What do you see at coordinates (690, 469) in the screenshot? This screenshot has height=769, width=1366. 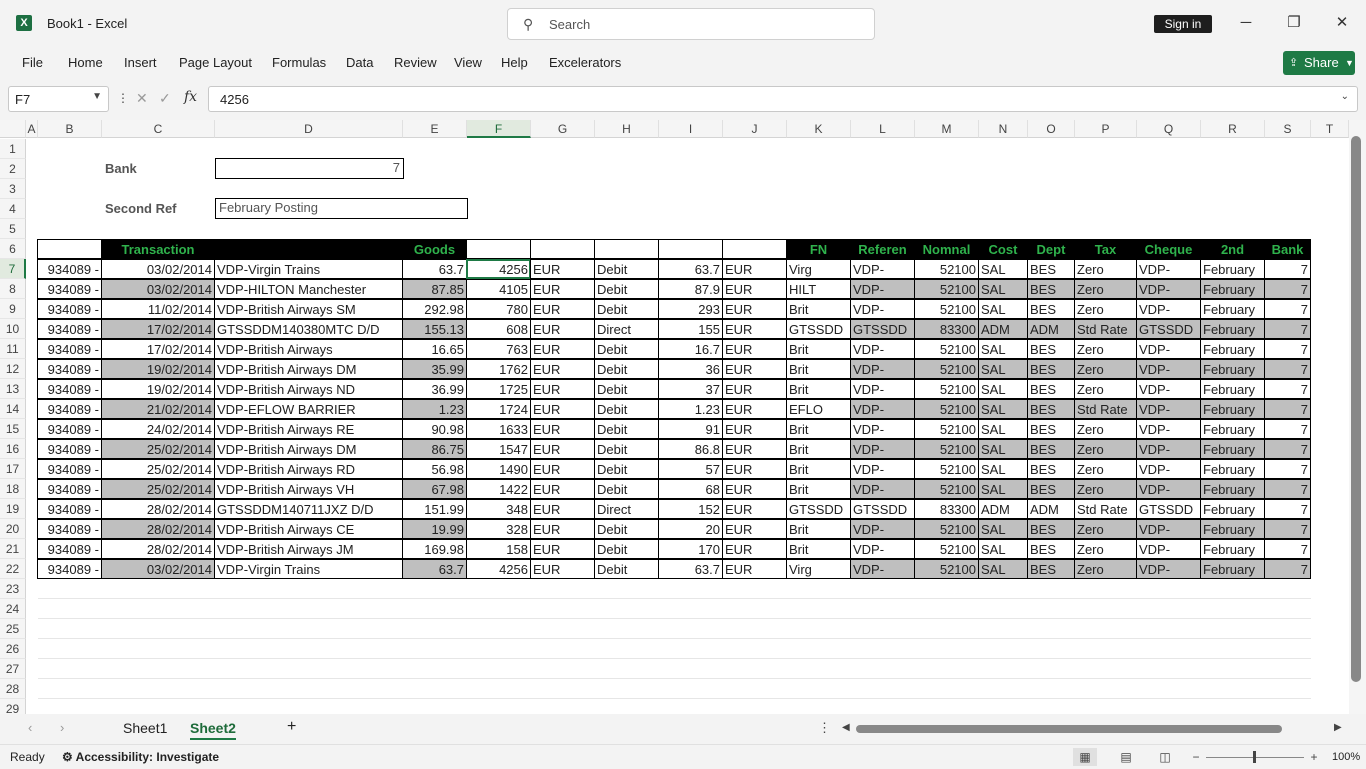 I see `table-cell: 57` at bounding box center [690, 469].